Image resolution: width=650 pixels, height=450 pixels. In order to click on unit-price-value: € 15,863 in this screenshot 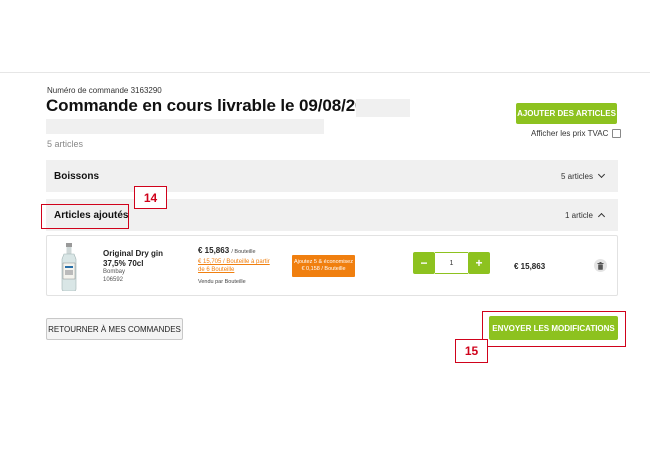, I will do `click(214, 250)`.